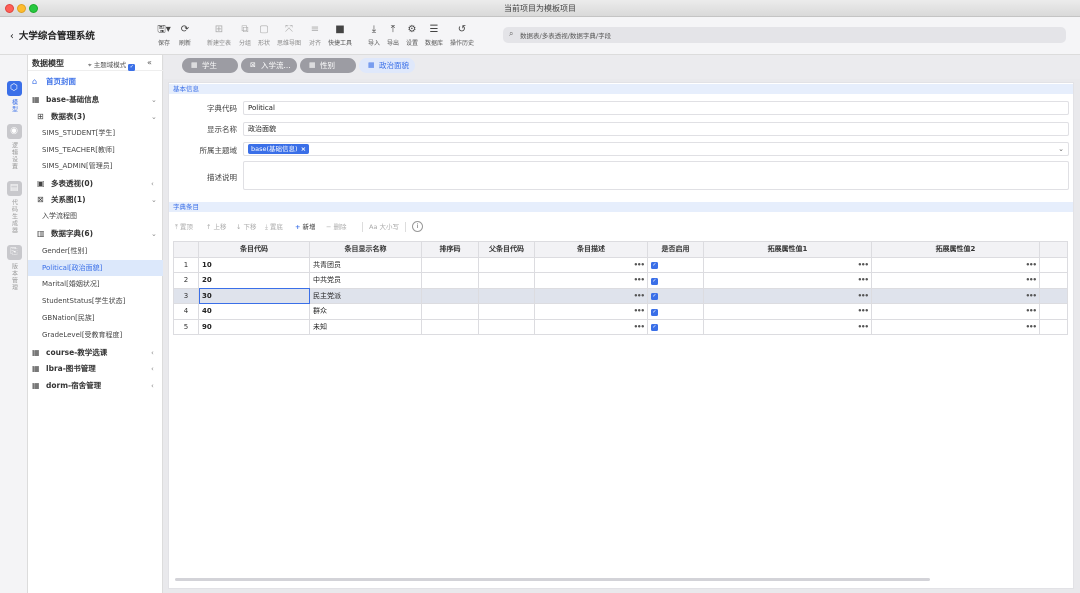 The width and height of the screenshot is (1080, 593). What do you see at coordinates (254, 311) in the screenshot?
I see `entry-code-cell: 40` at bounding box center [254, 311].